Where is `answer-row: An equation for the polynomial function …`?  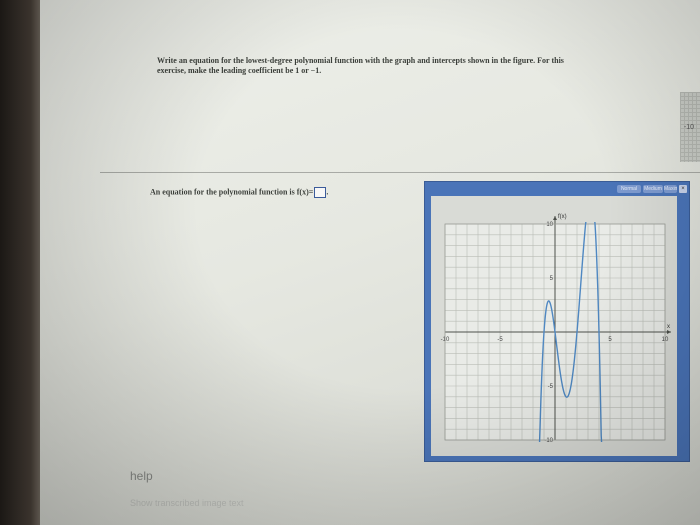
answer-row: An equation for the polynomial function … is located at coordinates (239, 192).